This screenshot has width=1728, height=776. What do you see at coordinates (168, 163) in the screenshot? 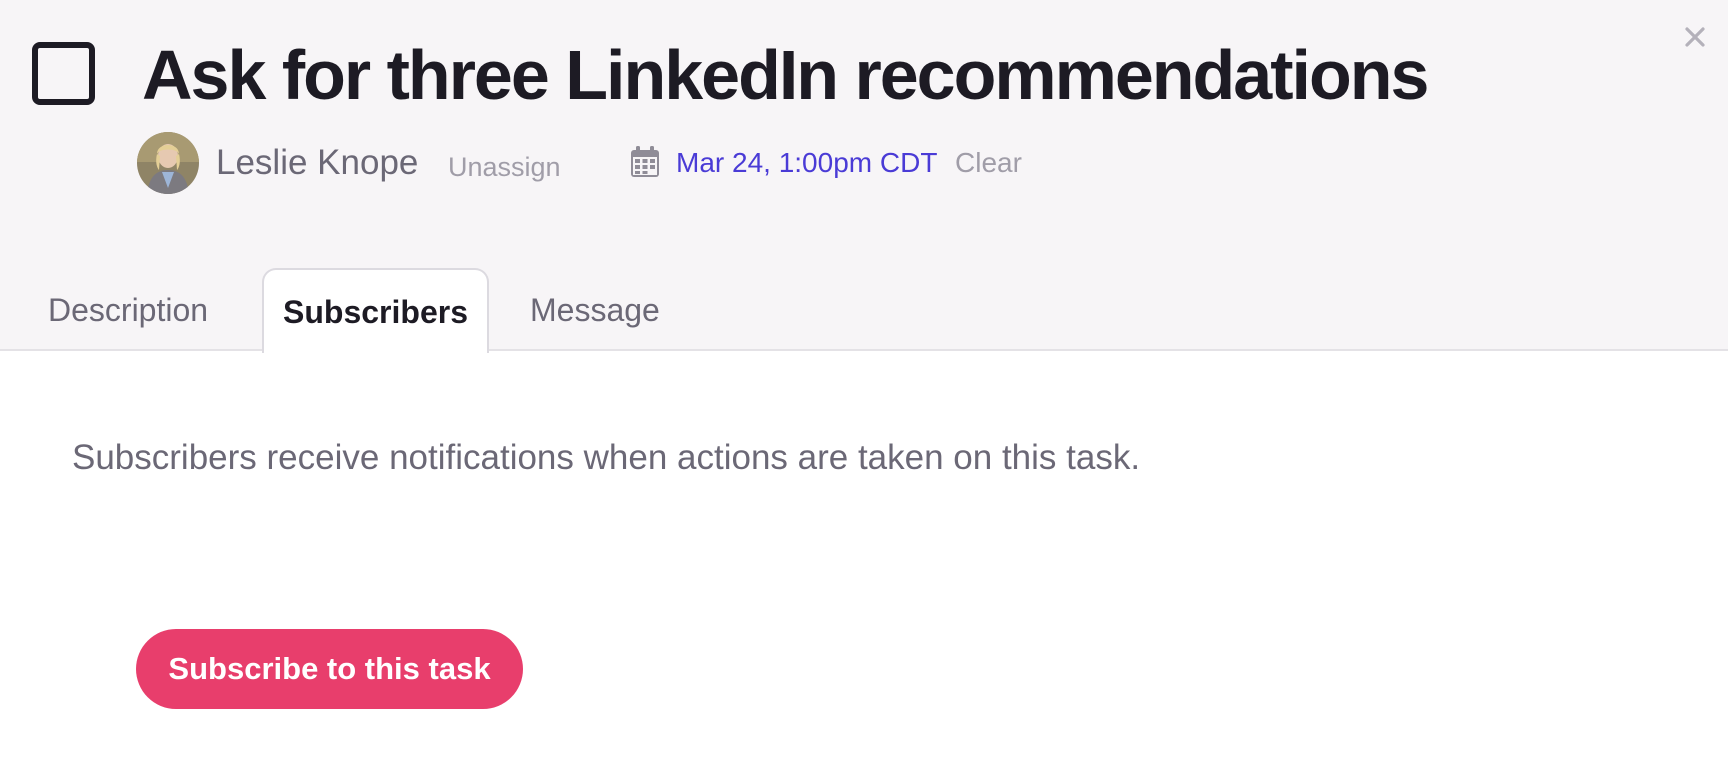
I see `assignee-avatar` at bounding box center [168, 163].